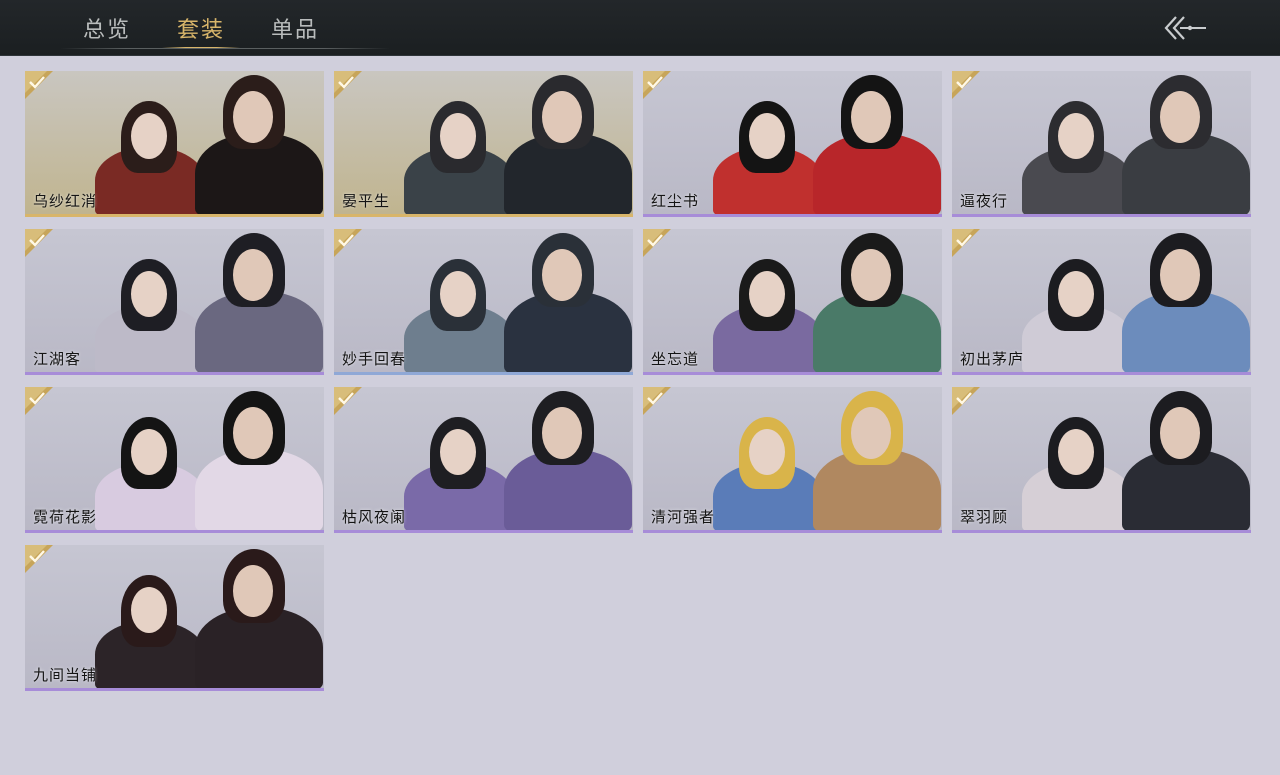 The height and width of the screenshot is (775, 1280). What do you see at coordinates (225, 48) in the screenshot?
I see `tab-divider` at bounding box center [225, 48].